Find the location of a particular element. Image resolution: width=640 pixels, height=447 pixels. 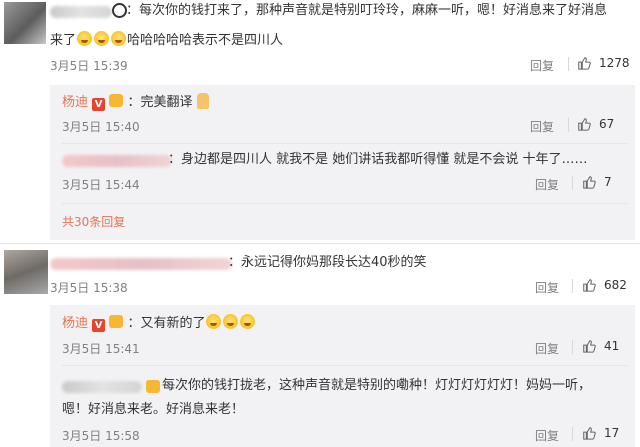

like-count: 67 is located at coordinates (607, 124).